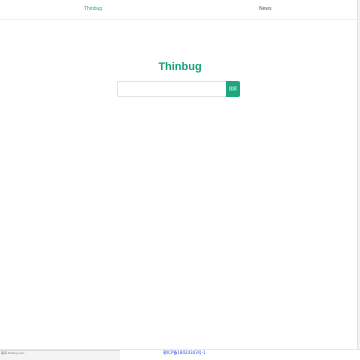 The width and height of the screenshot is (360, 360). Describe the element at coordinates (180, 67) in the screenshot. I see `site-title: Thinbug` at that location.